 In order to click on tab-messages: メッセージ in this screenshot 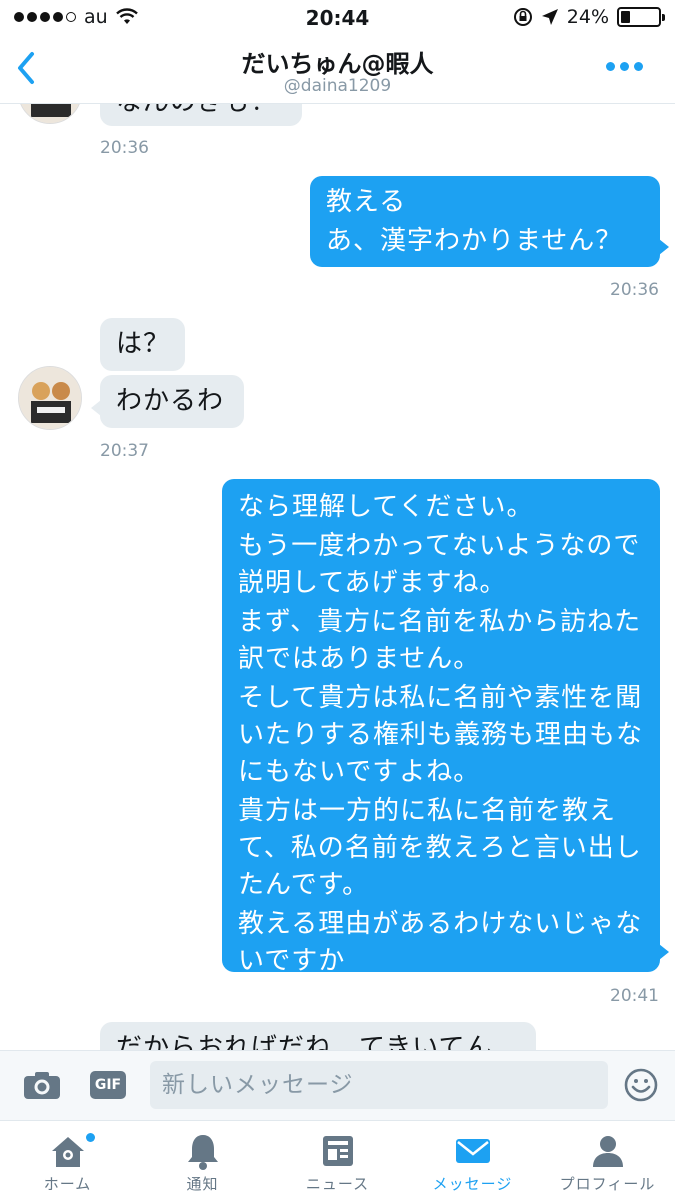, I will do `click(472, 1160)`.